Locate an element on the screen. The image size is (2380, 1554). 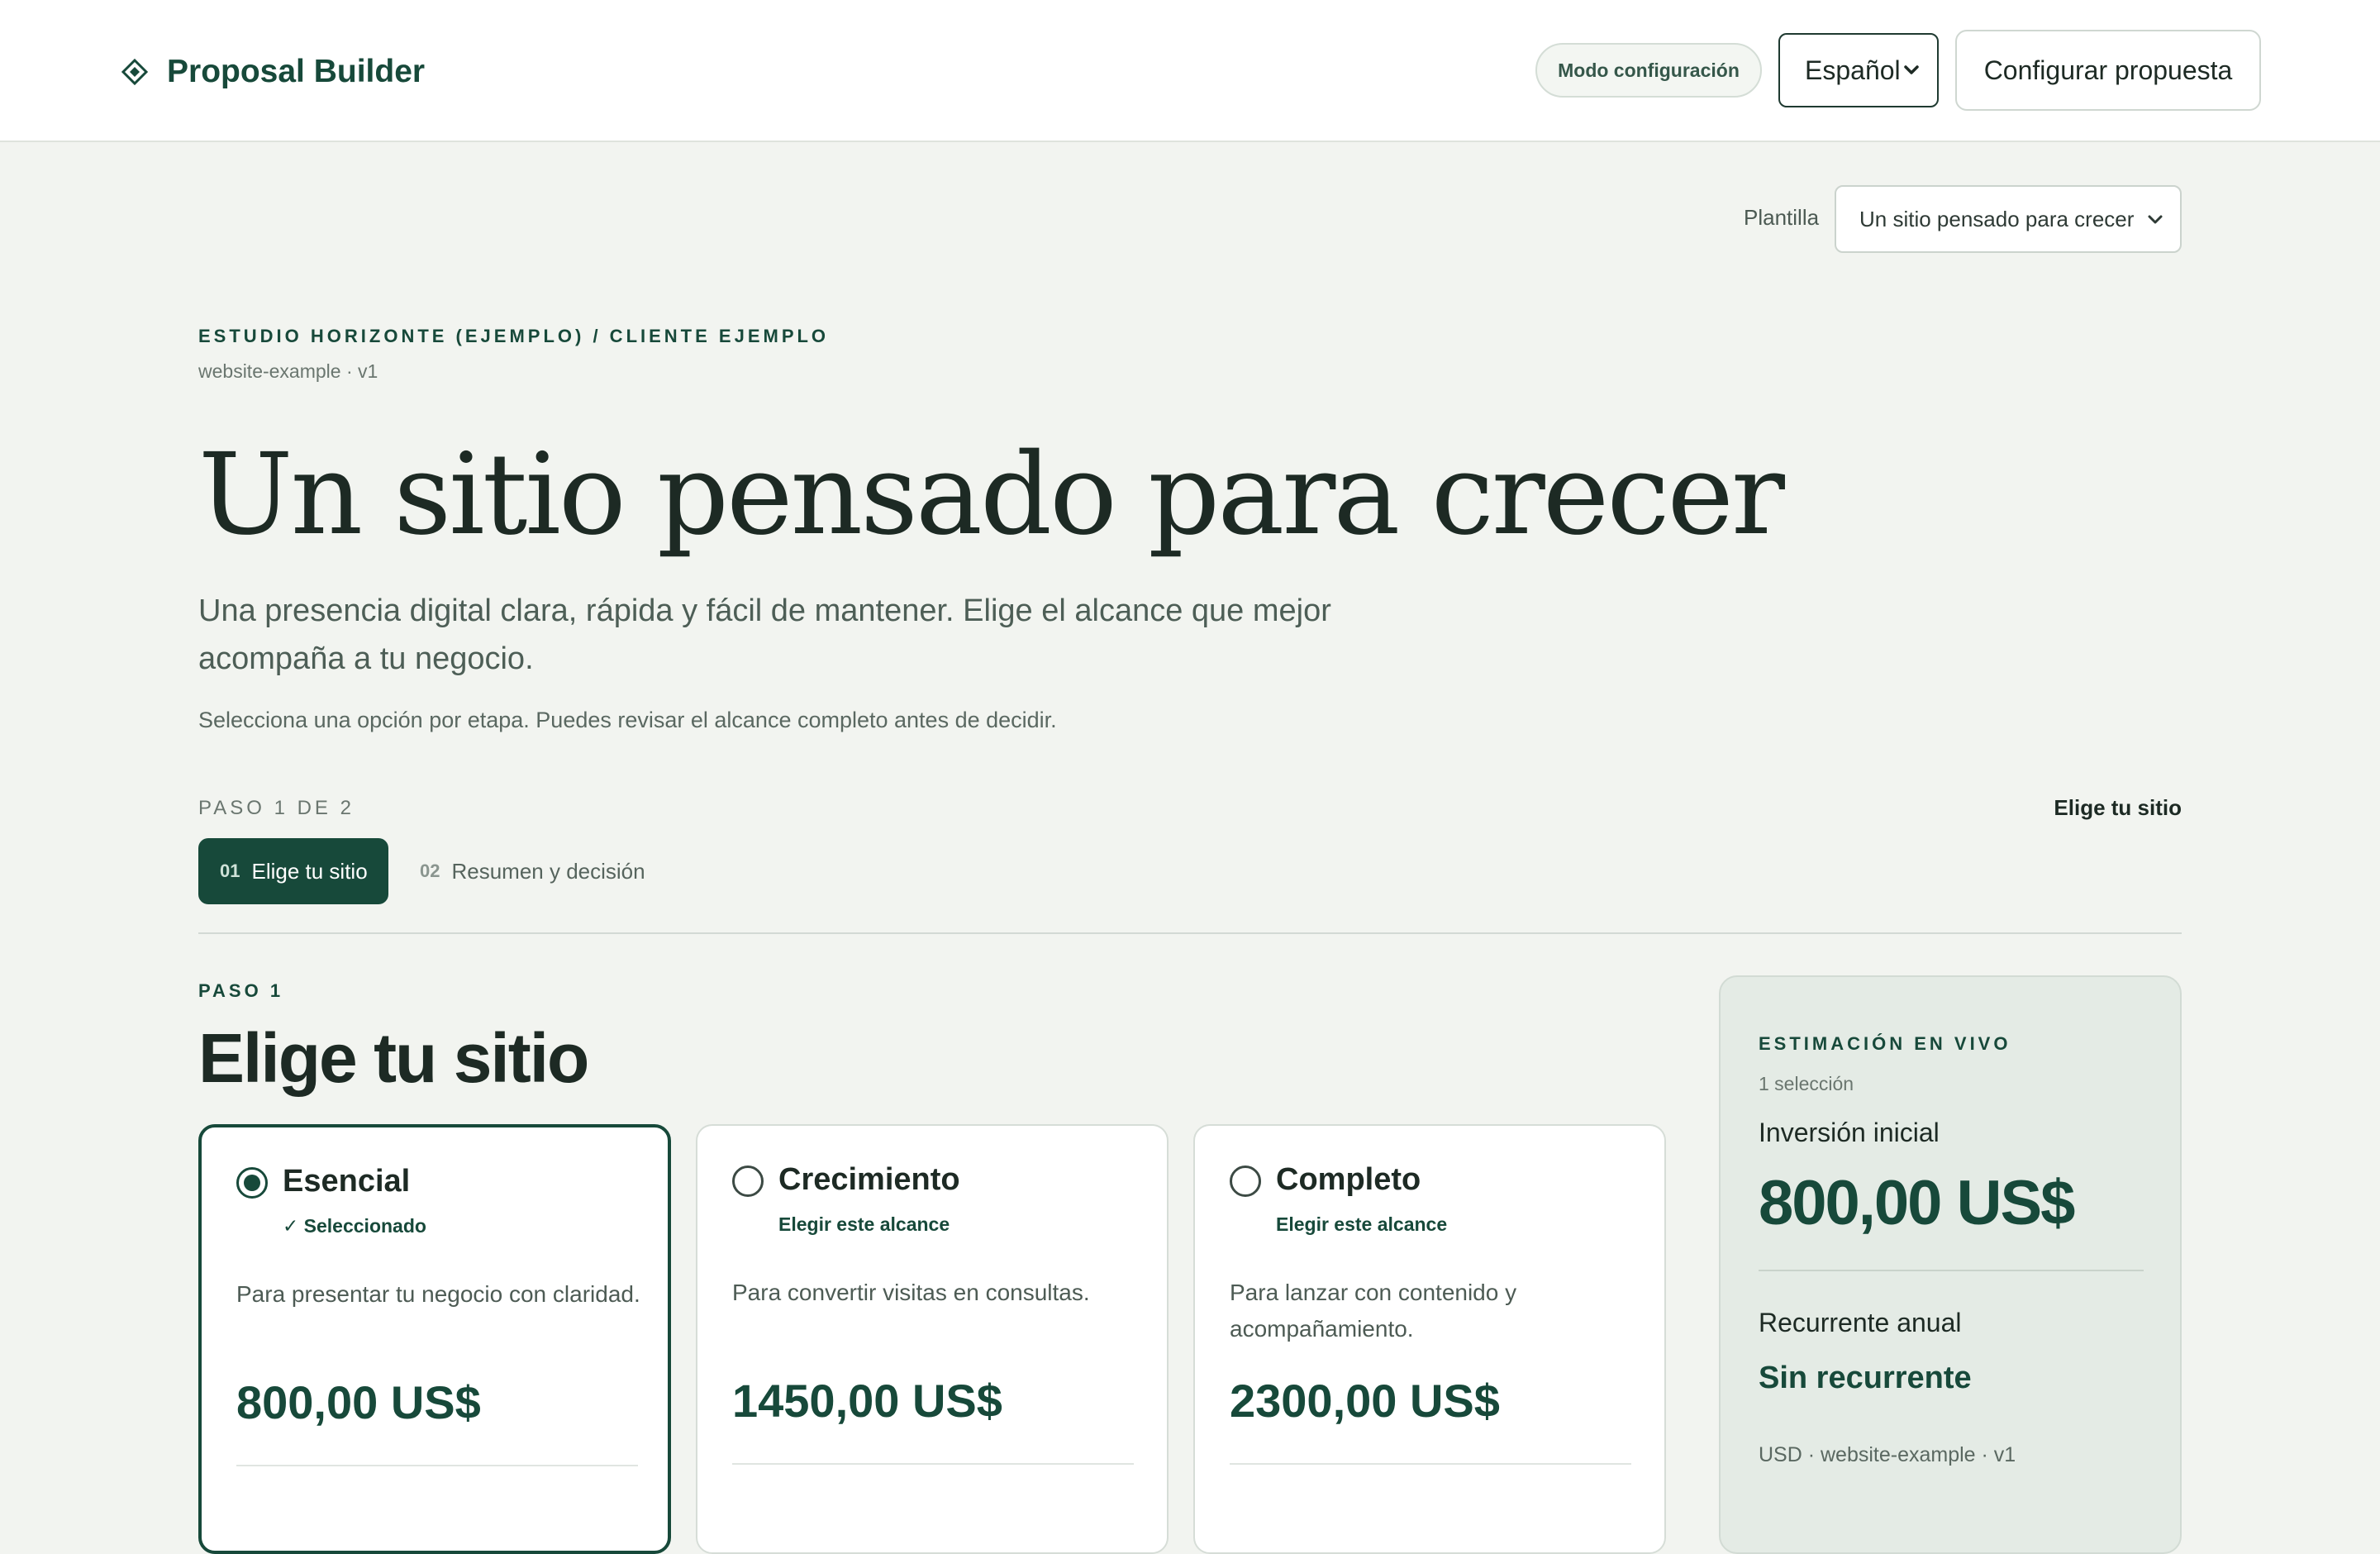
step-number: 02 is located at coordinates (430, 870).